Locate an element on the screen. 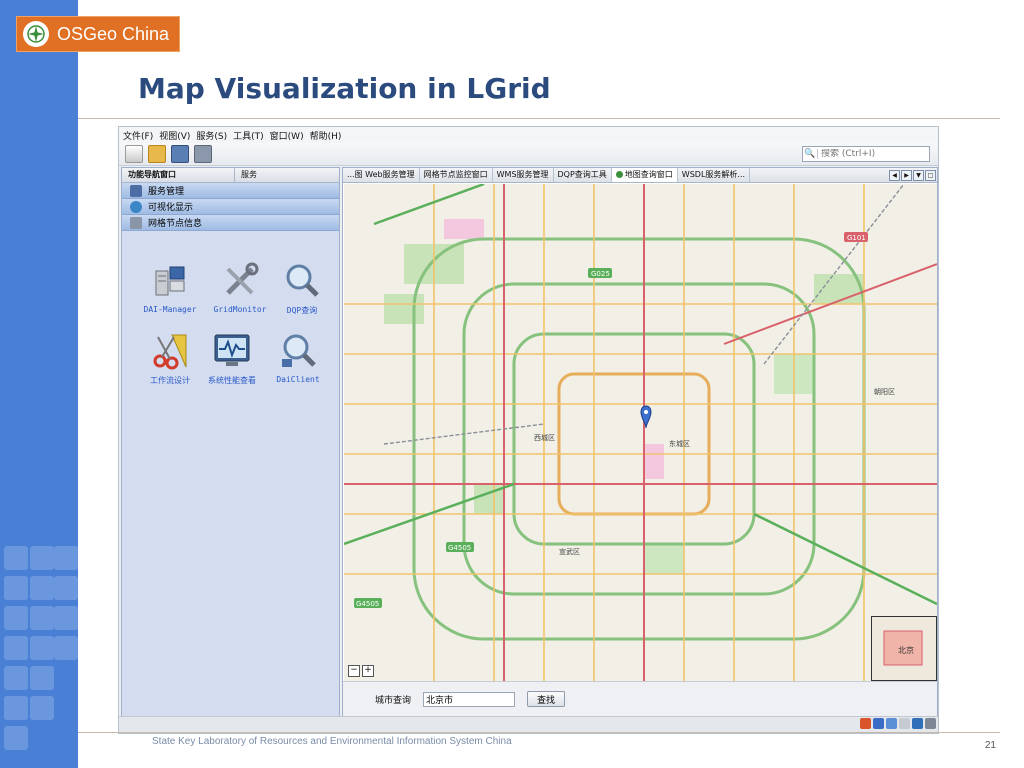 This screenshot has height=768, width=1024. menu-help: 帮助(H) is located at coordinates (326, 135).